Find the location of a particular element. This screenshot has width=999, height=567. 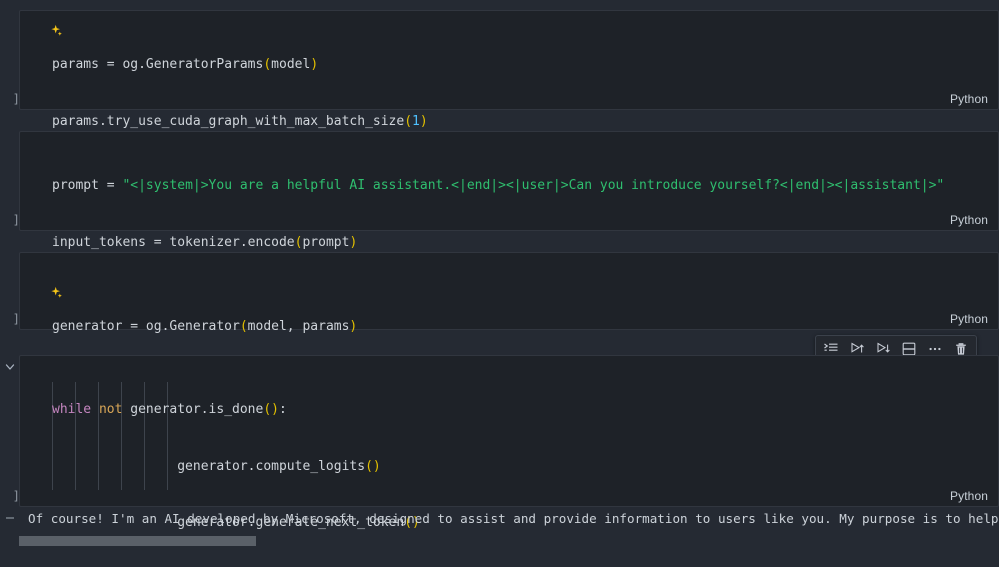

chevron-down-icon is located at coordinates (10, 367).